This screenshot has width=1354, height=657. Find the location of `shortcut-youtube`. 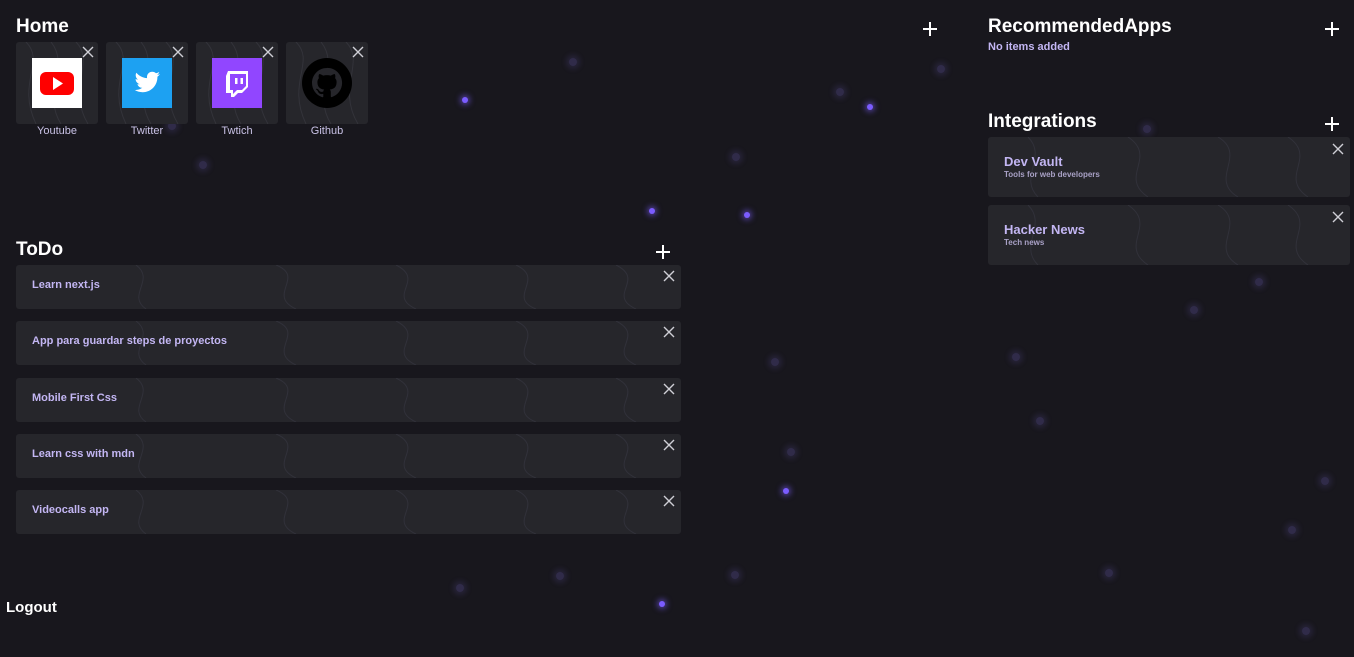

shortcut-youtube is located at coordinates (57, 83).